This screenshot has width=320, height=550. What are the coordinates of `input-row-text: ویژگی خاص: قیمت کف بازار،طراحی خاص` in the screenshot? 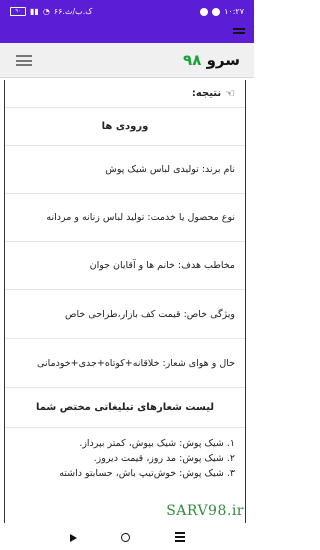 It's located at (150, 314).